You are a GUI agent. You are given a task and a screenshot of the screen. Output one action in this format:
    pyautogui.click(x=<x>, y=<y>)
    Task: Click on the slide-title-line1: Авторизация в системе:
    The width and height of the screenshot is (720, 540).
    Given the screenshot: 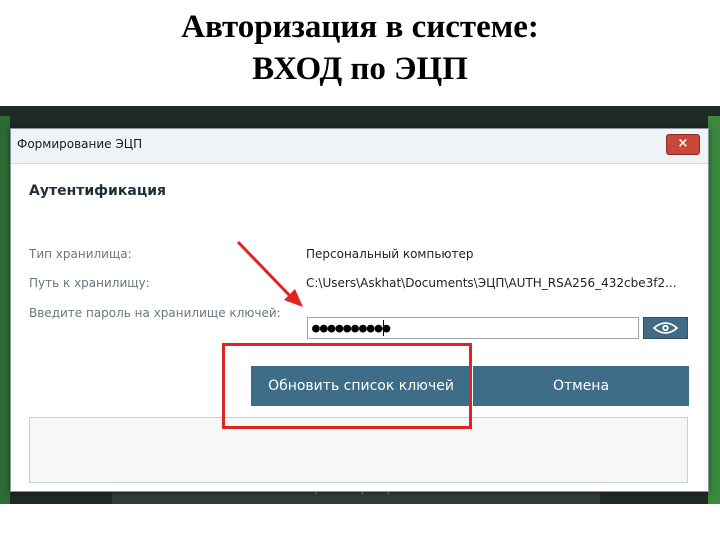 What is the action you would take?
    pyautogui.click(x=360, y=27)
    